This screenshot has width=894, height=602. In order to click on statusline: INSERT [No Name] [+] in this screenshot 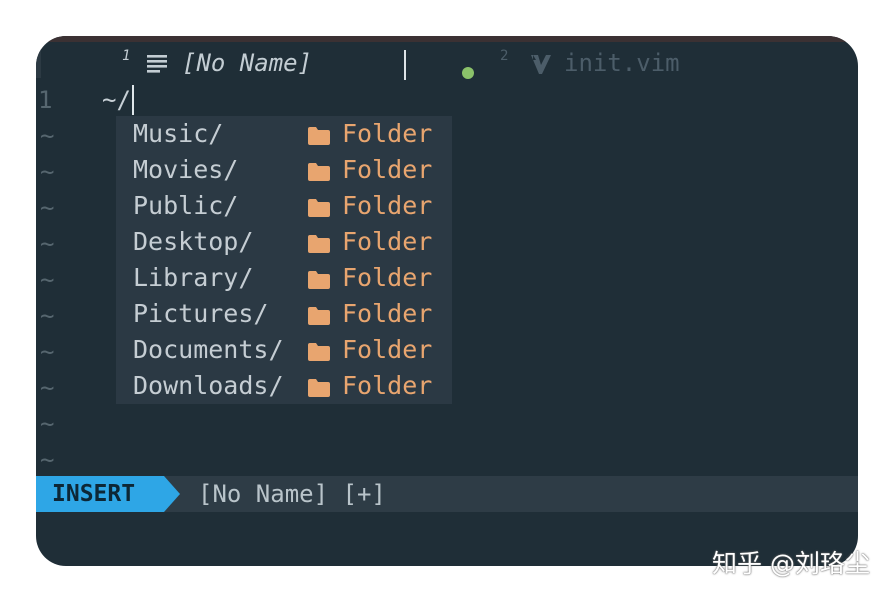, I will do `click(447, 494)`.